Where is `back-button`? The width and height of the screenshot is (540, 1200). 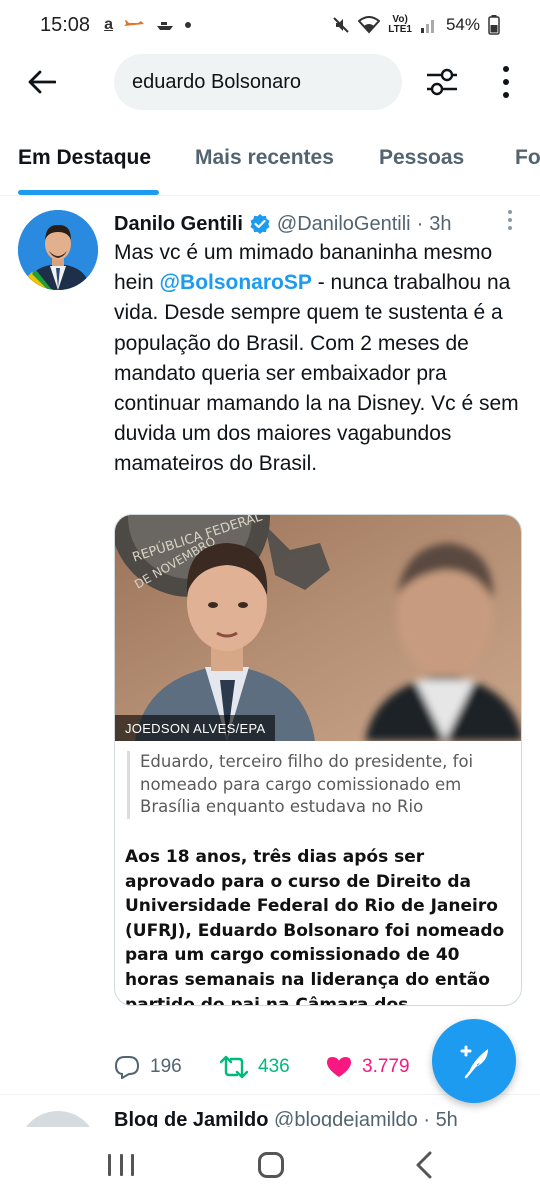
back-button is located at coordinates (42, 82).